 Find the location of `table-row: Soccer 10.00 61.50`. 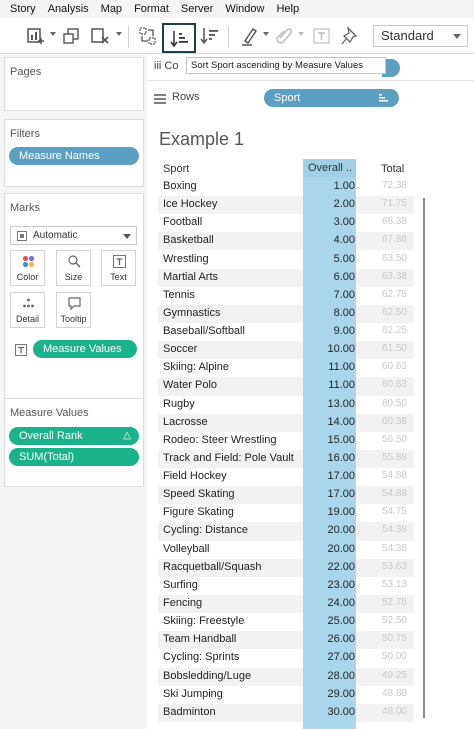

table-row: Soccer 10.00 61.50 is located at coordinates (286, 350).